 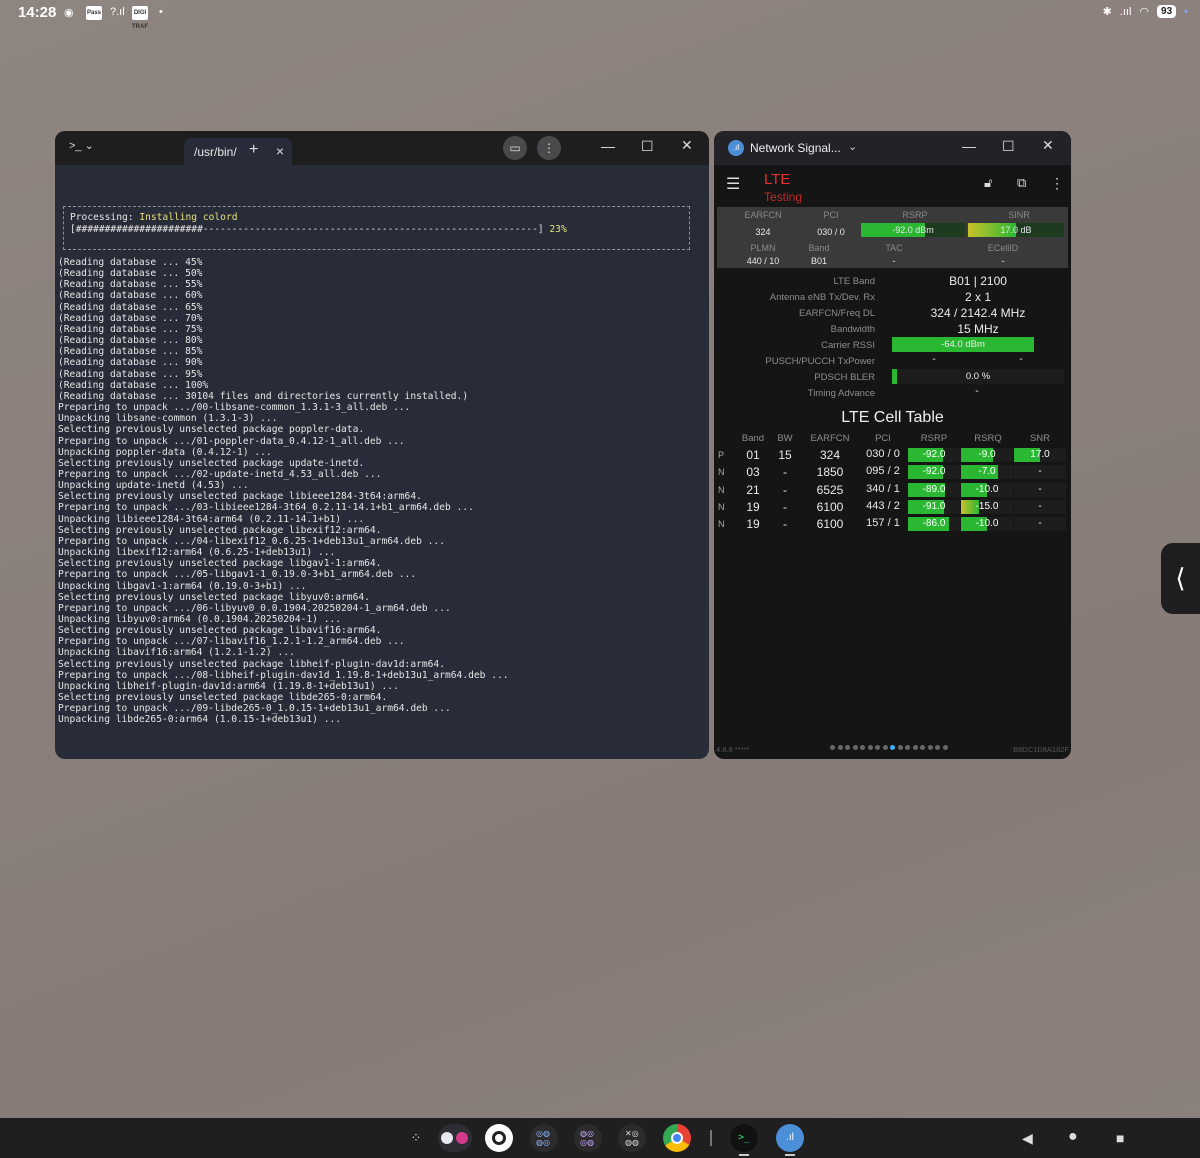 I want to click on cell-row-flag: P, so click(x=721, y=455).